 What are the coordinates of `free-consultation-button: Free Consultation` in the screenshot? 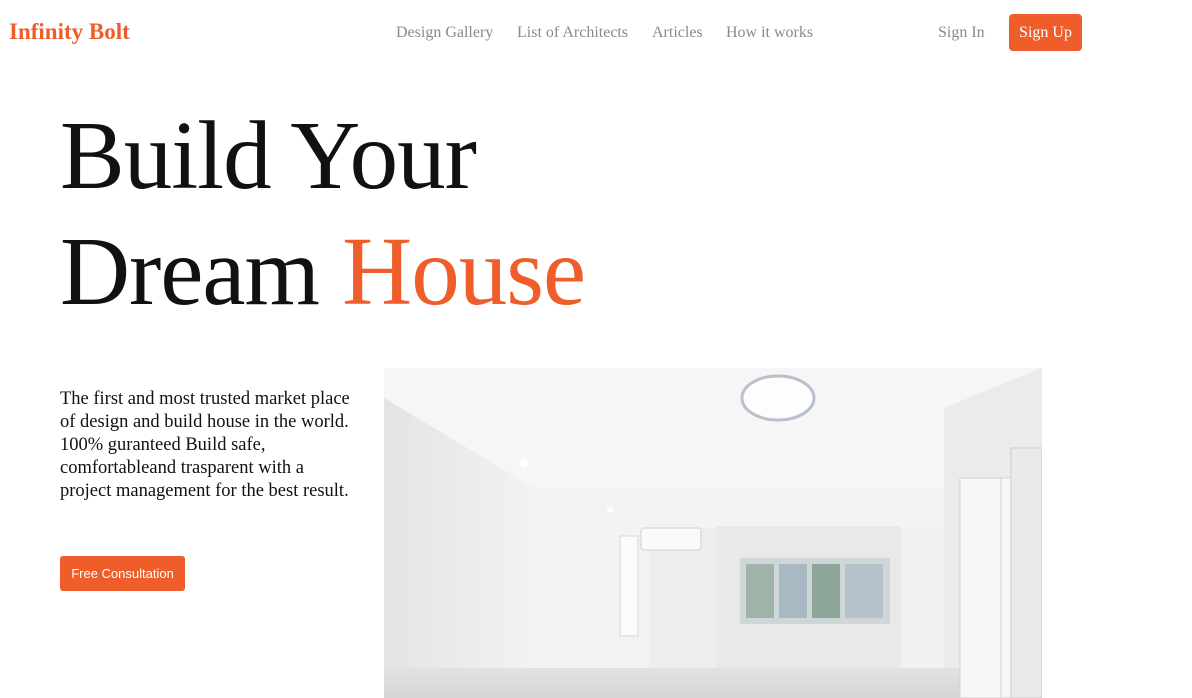 It's located at (122, 573).